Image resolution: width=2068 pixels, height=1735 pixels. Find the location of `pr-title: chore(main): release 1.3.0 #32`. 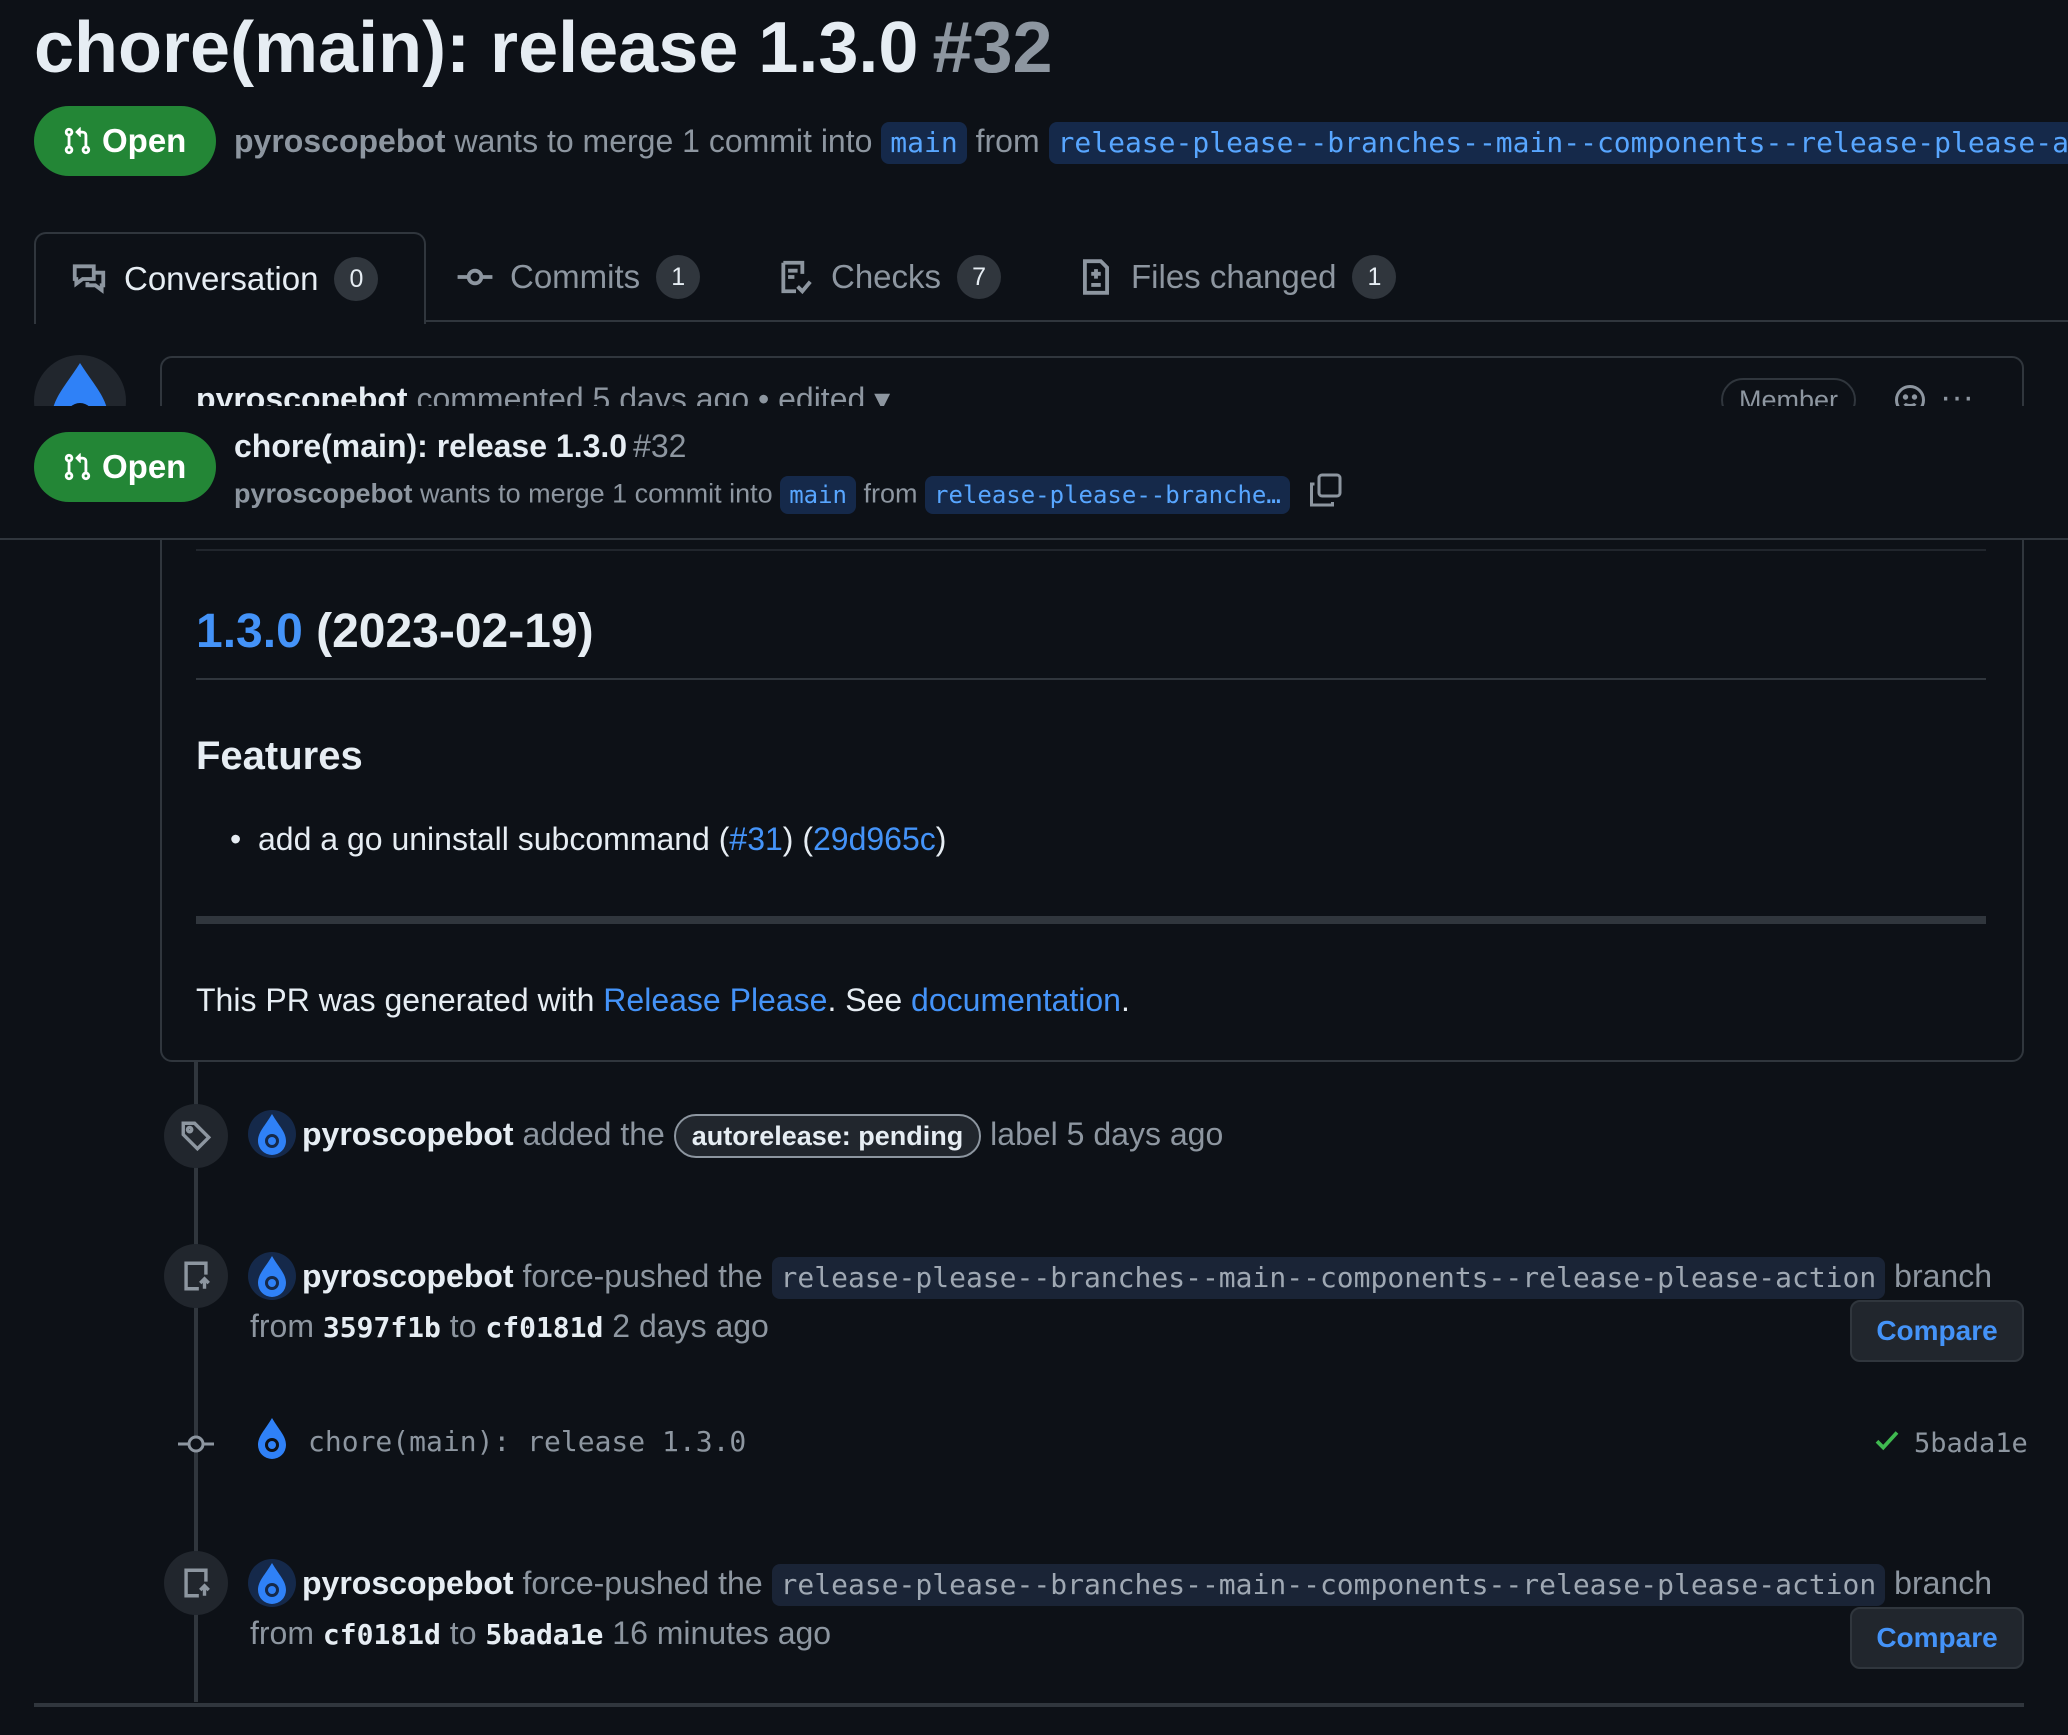

pr-title: chore(main): release 1.3.0 #32 is located at coordinates (543, 48).